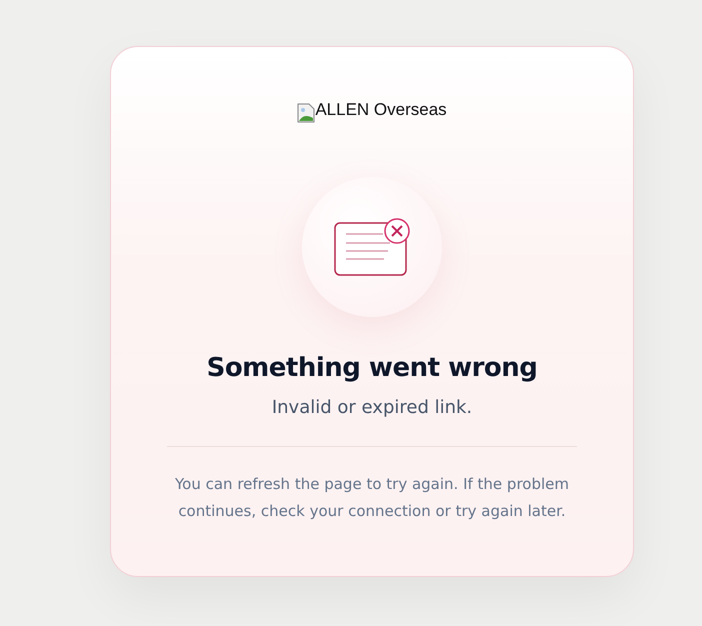 The image size is (702, 626). Describe the element at coordinates (372, 368) in the screenshot. I see `error-title: Something went wrong` at that location.